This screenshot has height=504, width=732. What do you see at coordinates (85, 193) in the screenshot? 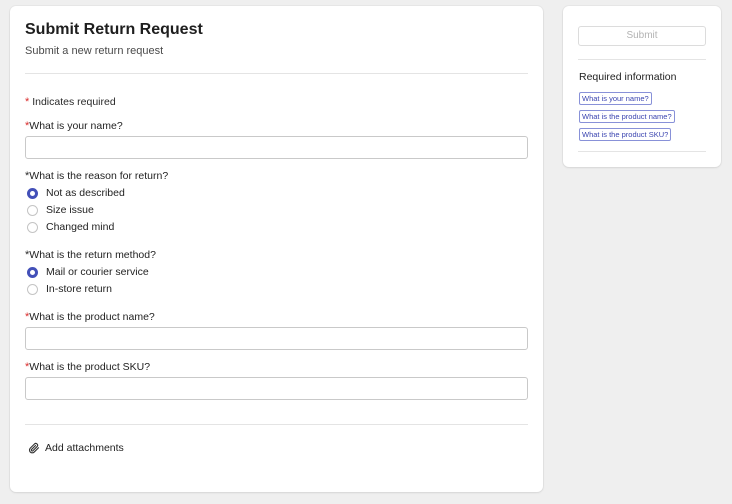
I see `reason-option-label: Not as described` at bounding box center [85, 193].